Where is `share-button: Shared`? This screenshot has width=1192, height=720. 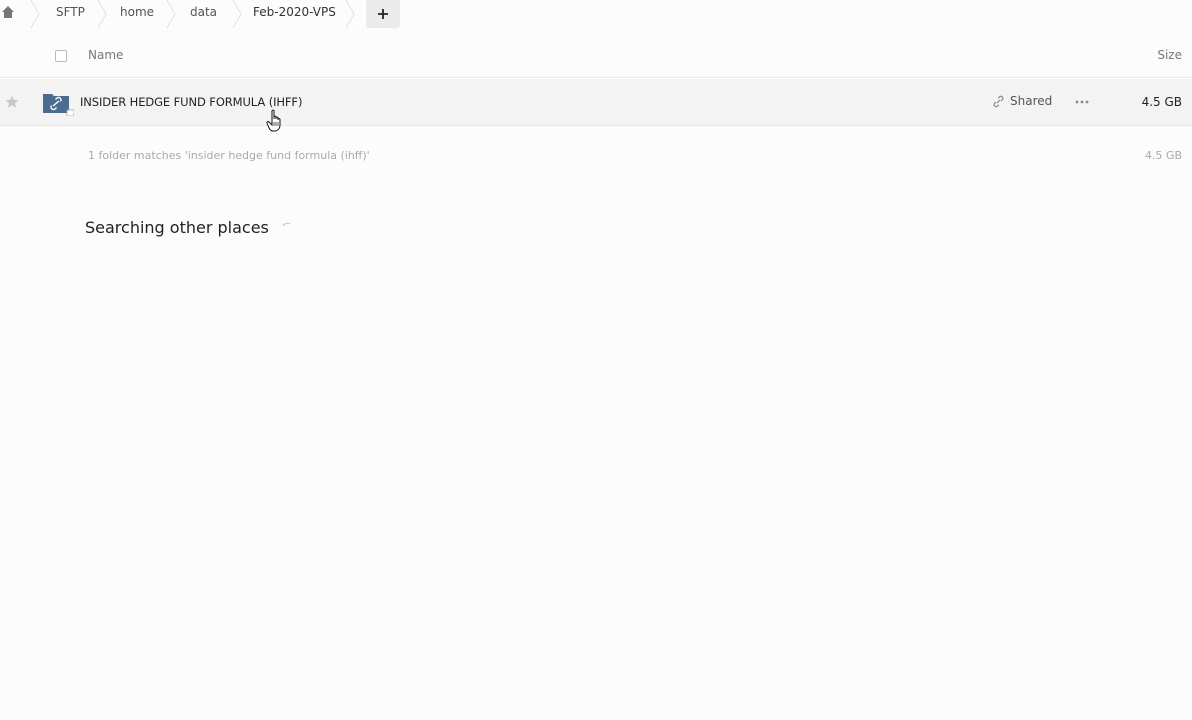 share-button: Shared is located at coordinates (1022, 101).